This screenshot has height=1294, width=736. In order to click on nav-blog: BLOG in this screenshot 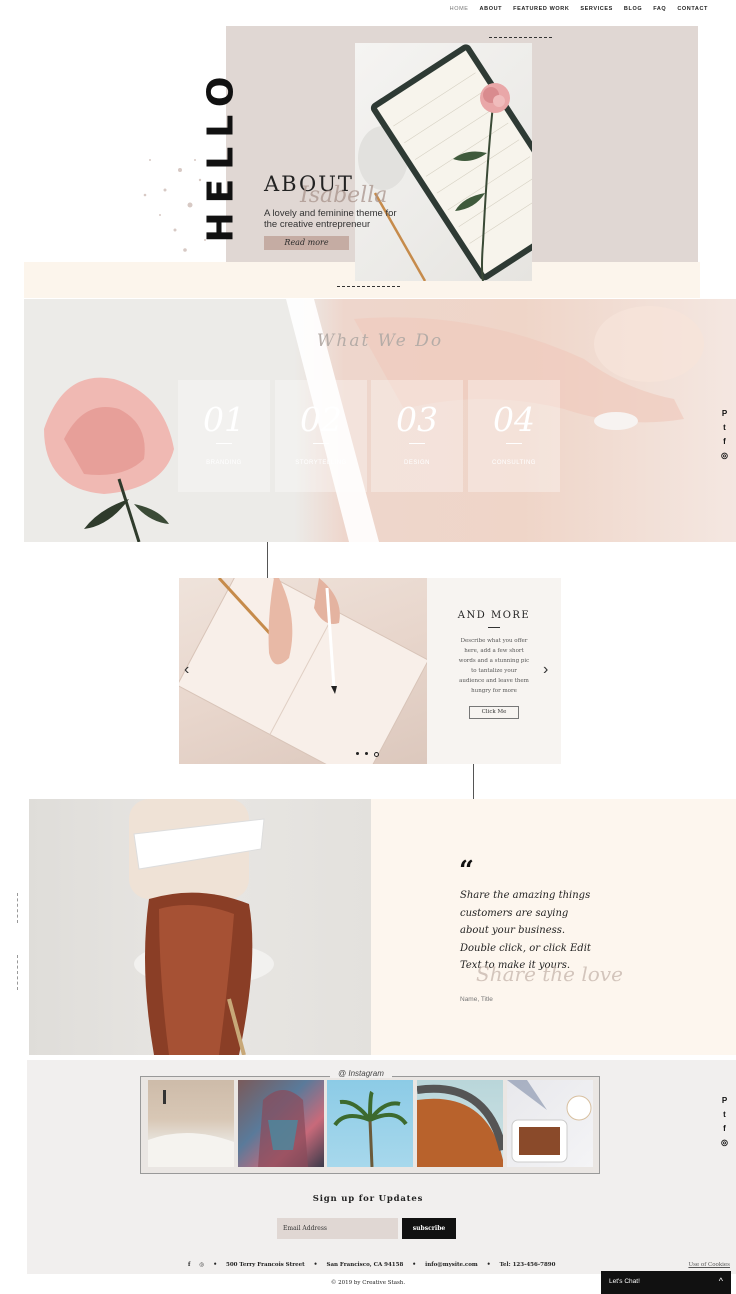, I will do `click(633, 9)`.